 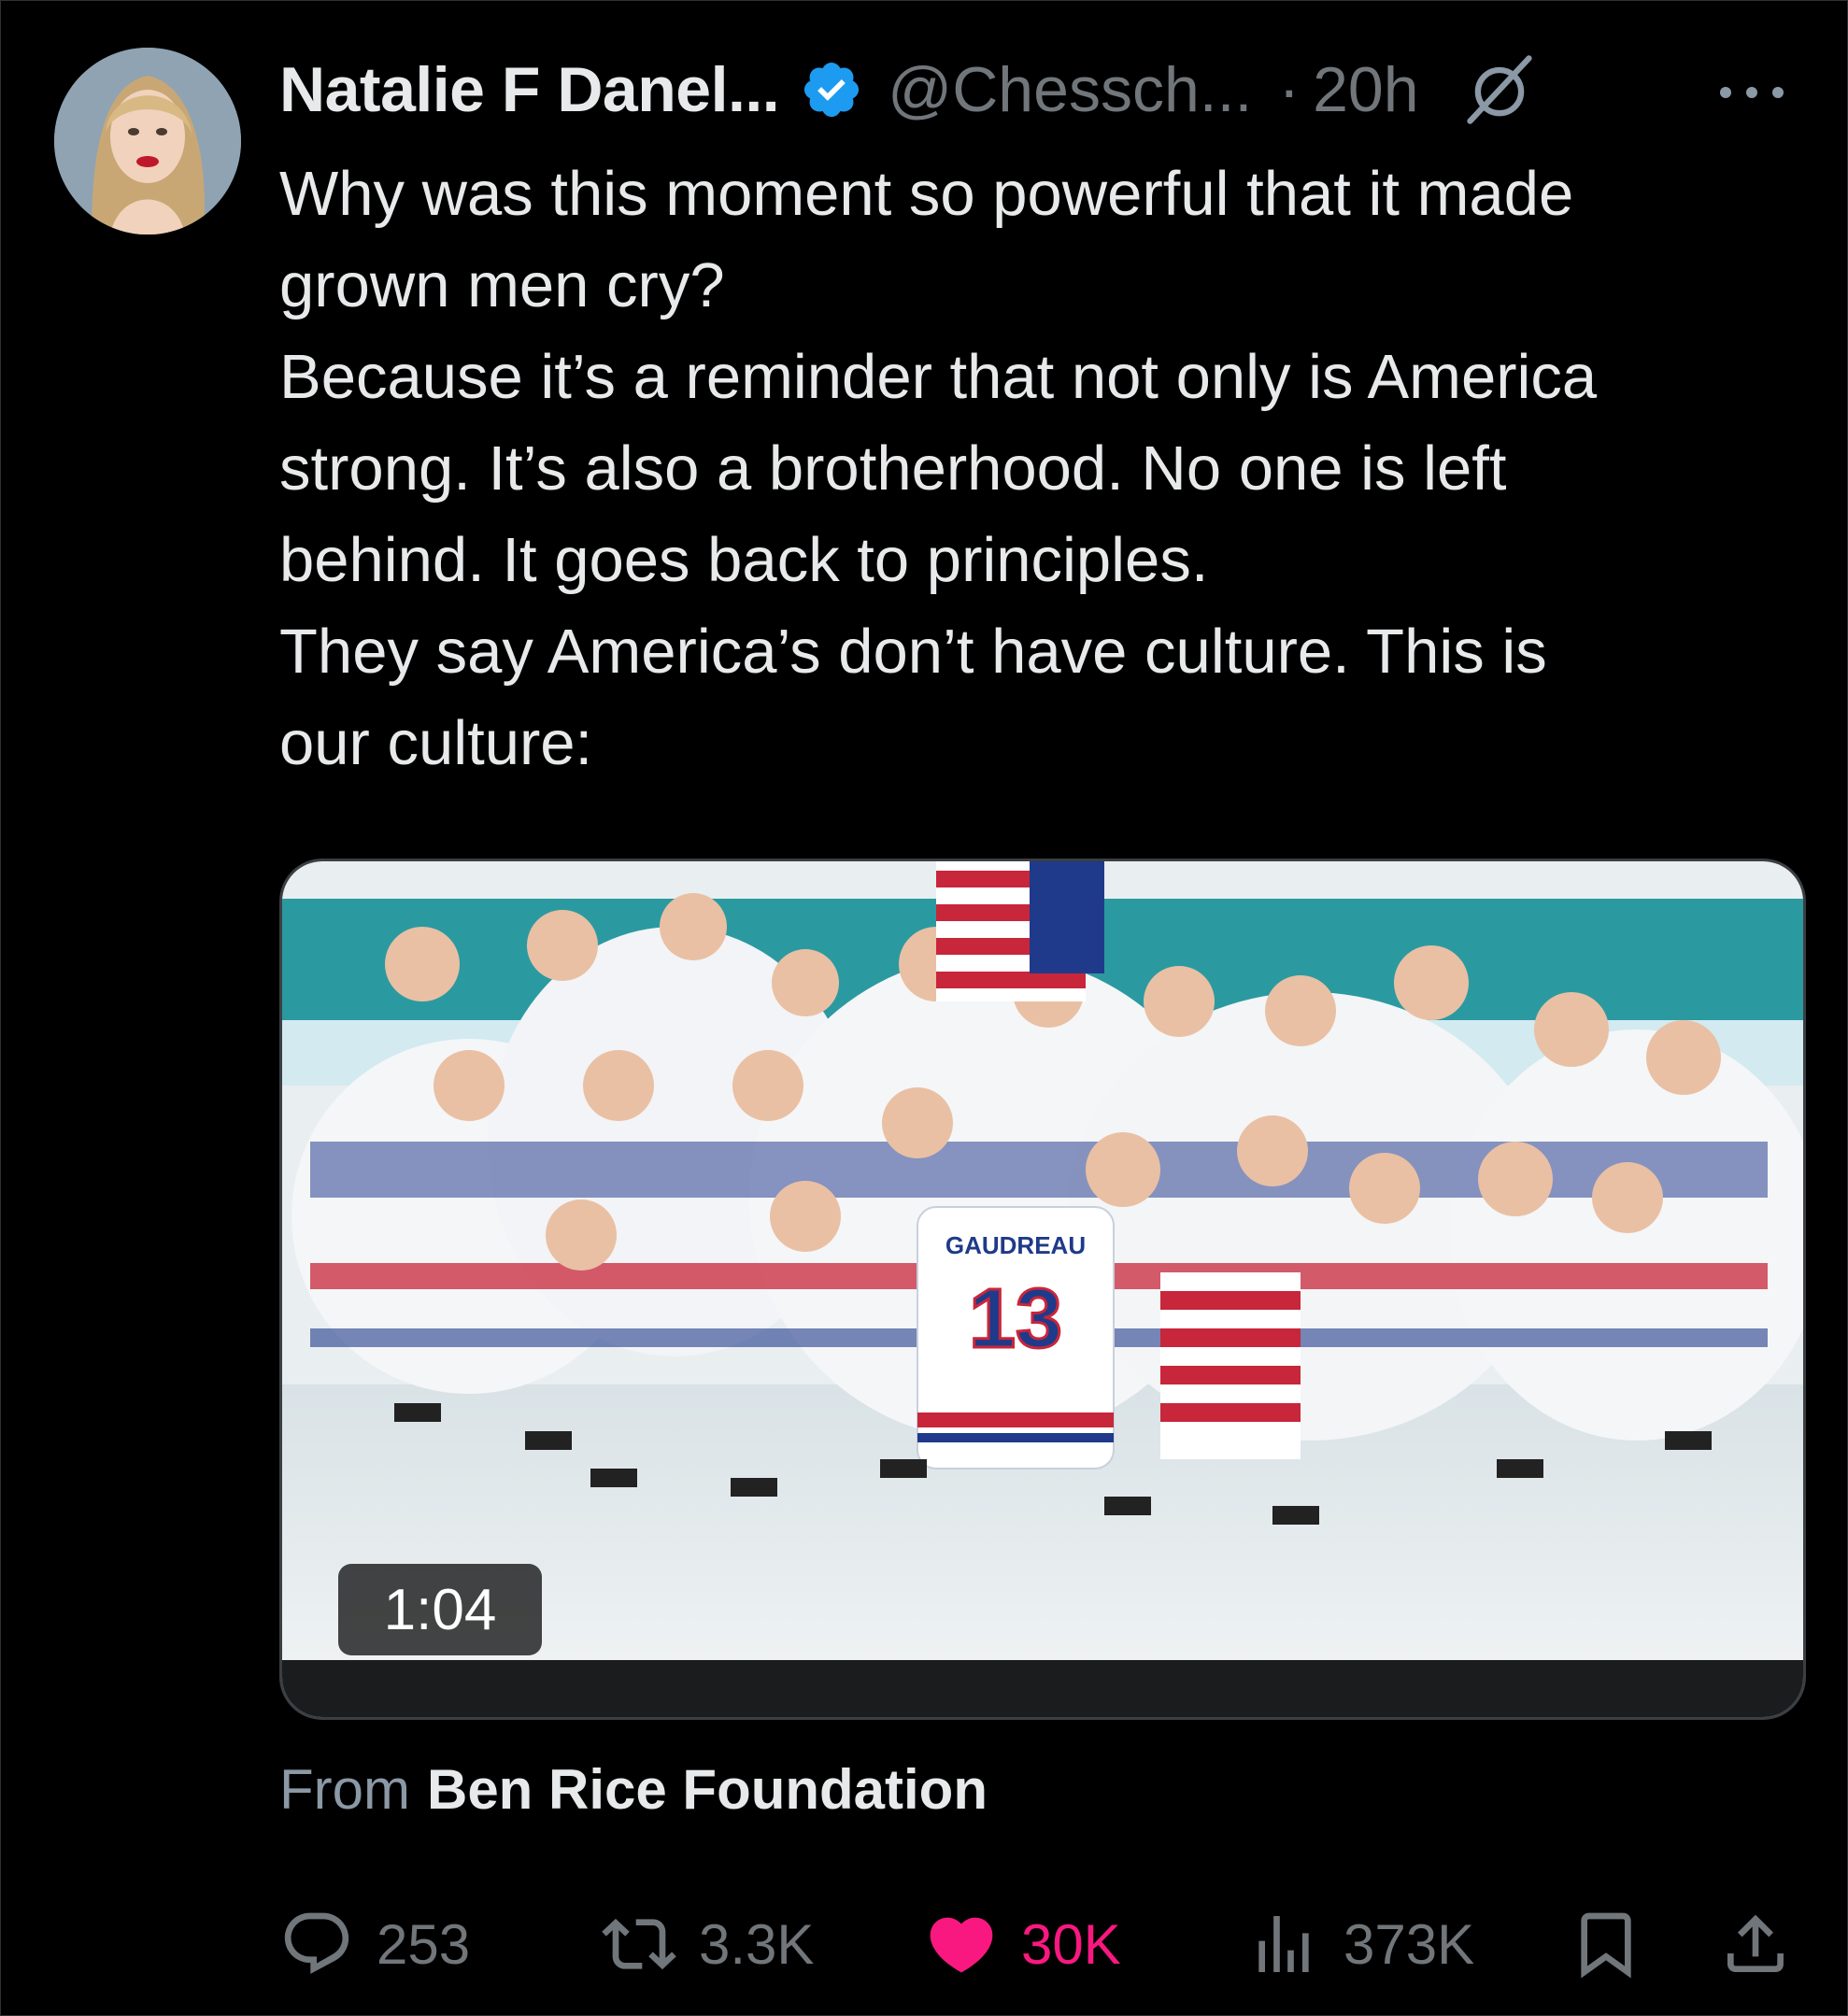 I want to click on post-text-line: grown men cry?, so click(x=502, y=285).